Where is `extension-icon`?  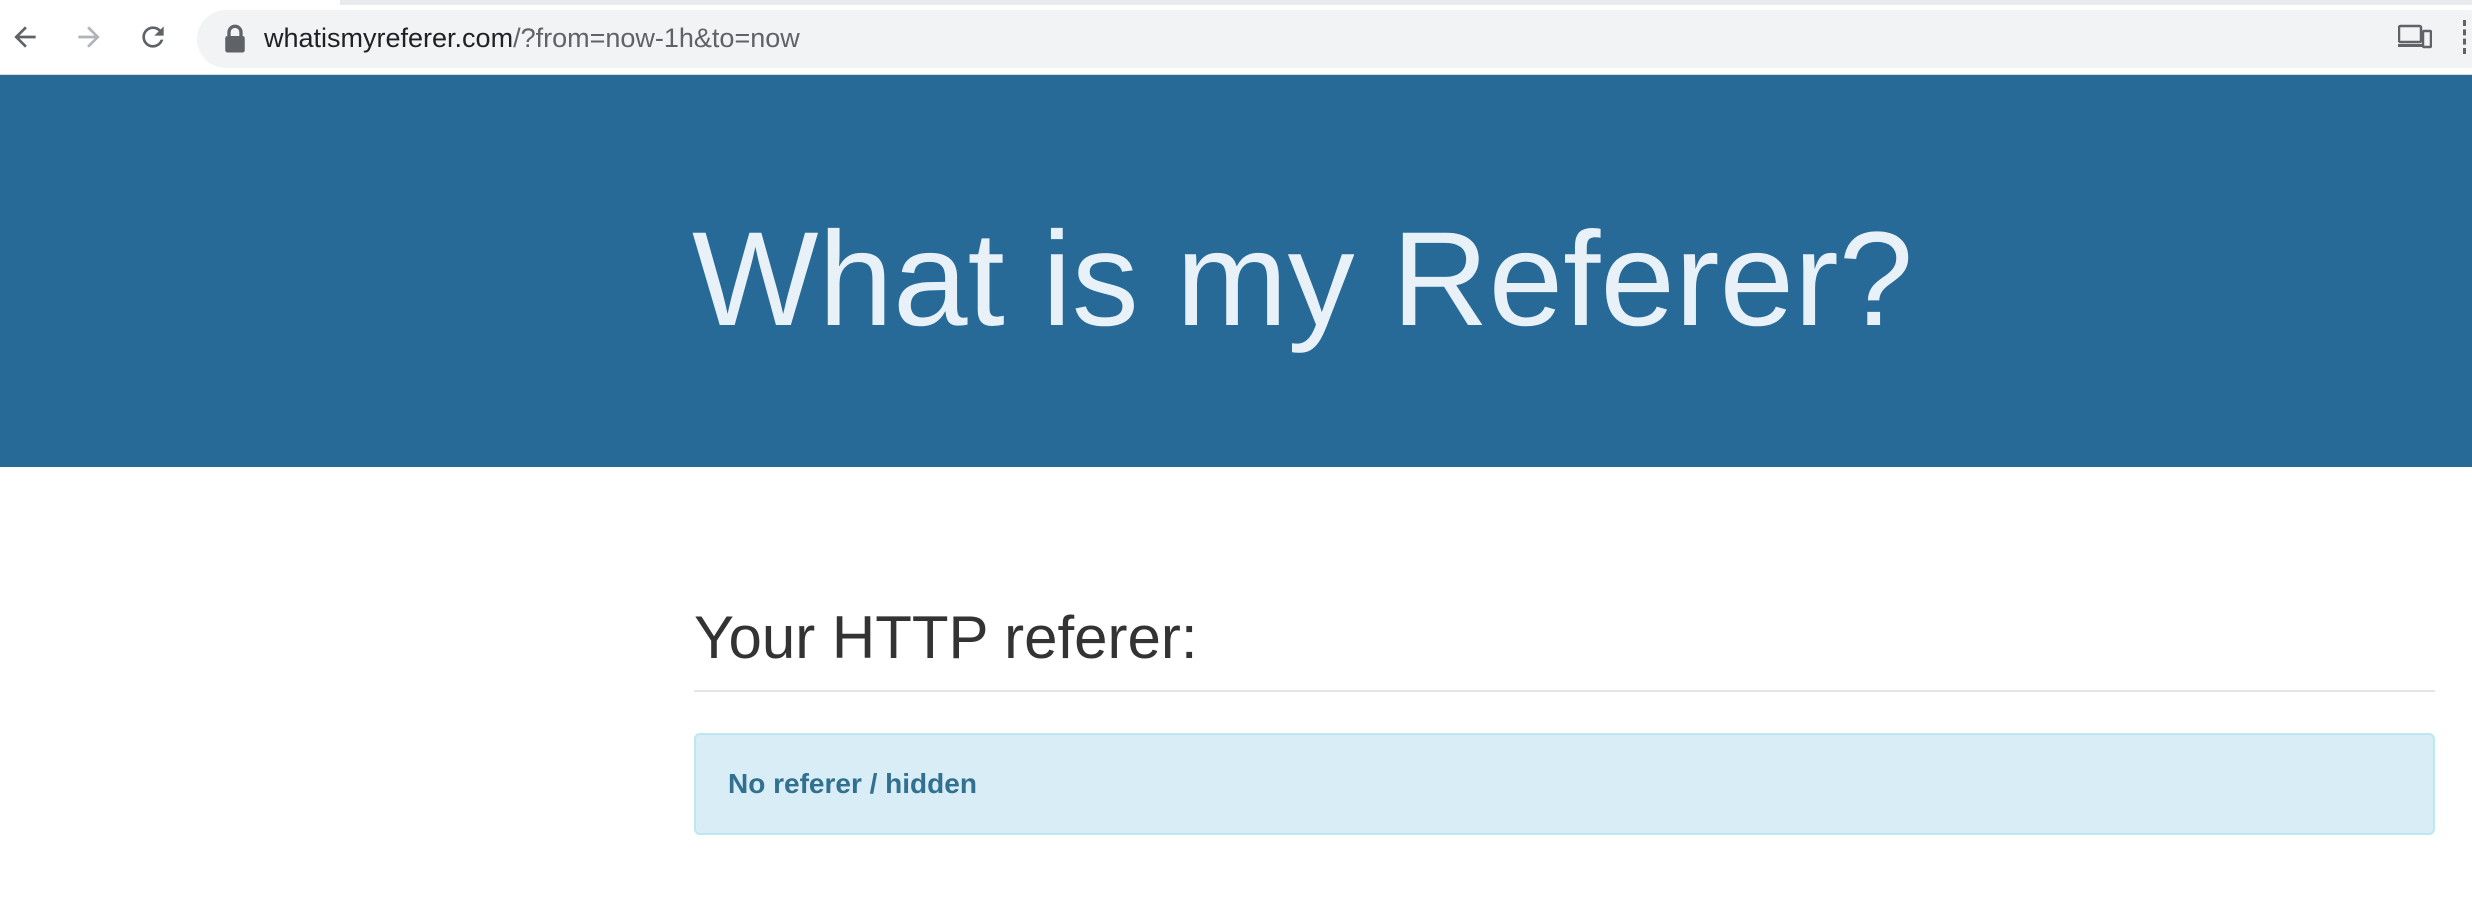 extension-icon is located at coordinates (2467, 37).